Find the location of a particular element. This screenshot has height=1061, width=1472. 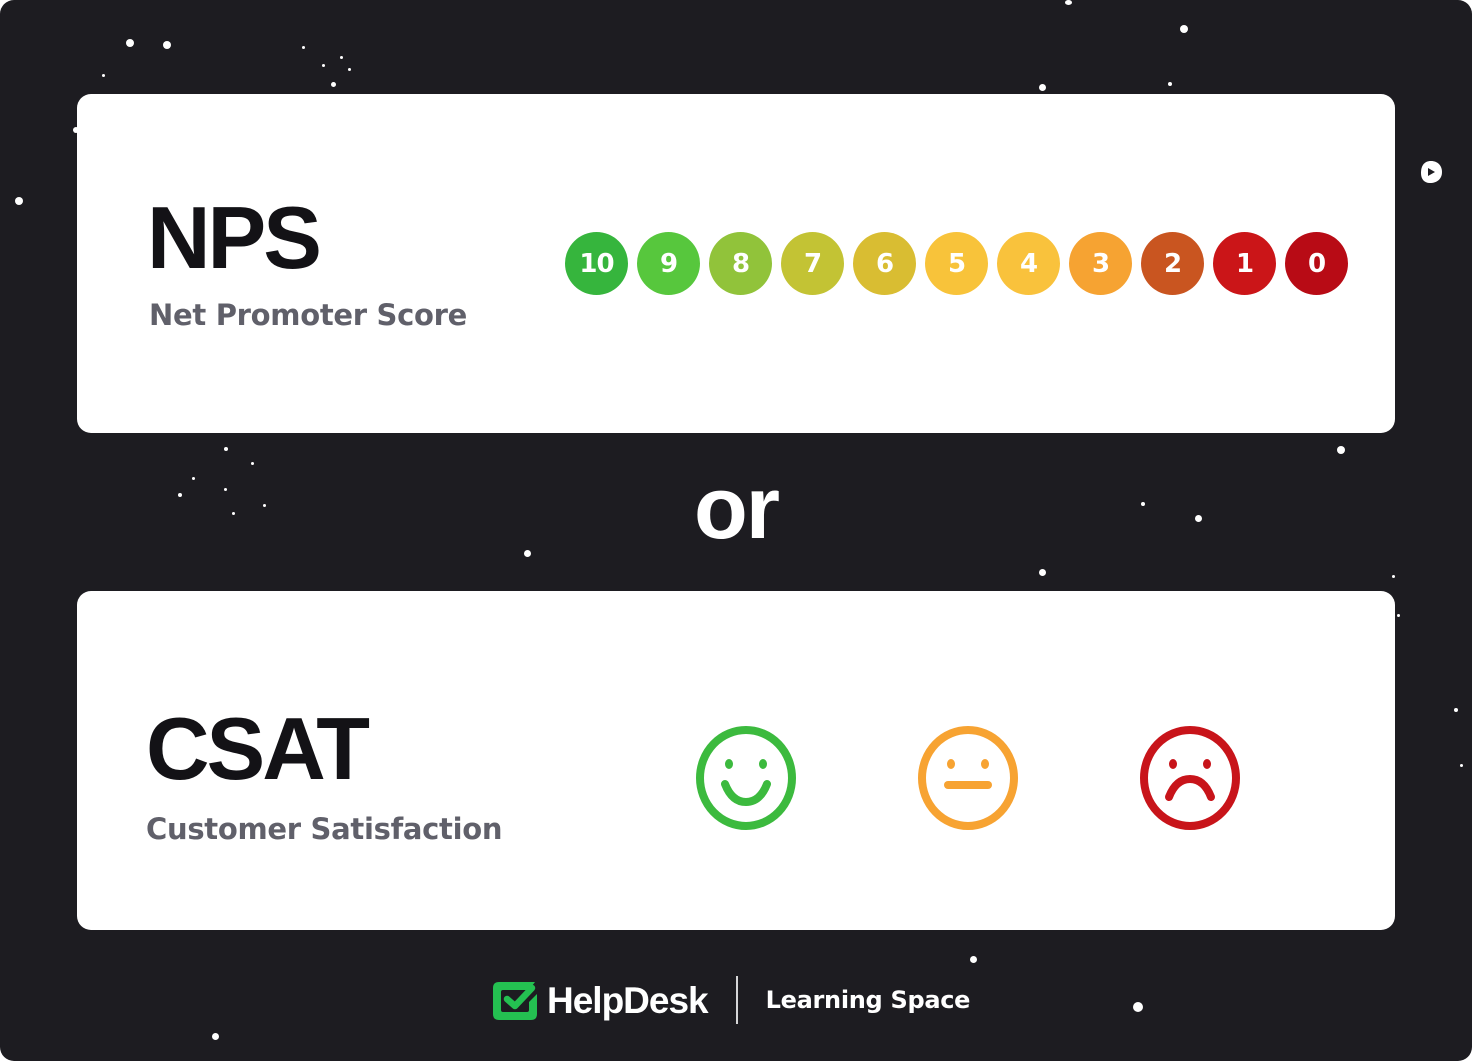

nps-score-4: 4 is located at coordinates (1028, 263).